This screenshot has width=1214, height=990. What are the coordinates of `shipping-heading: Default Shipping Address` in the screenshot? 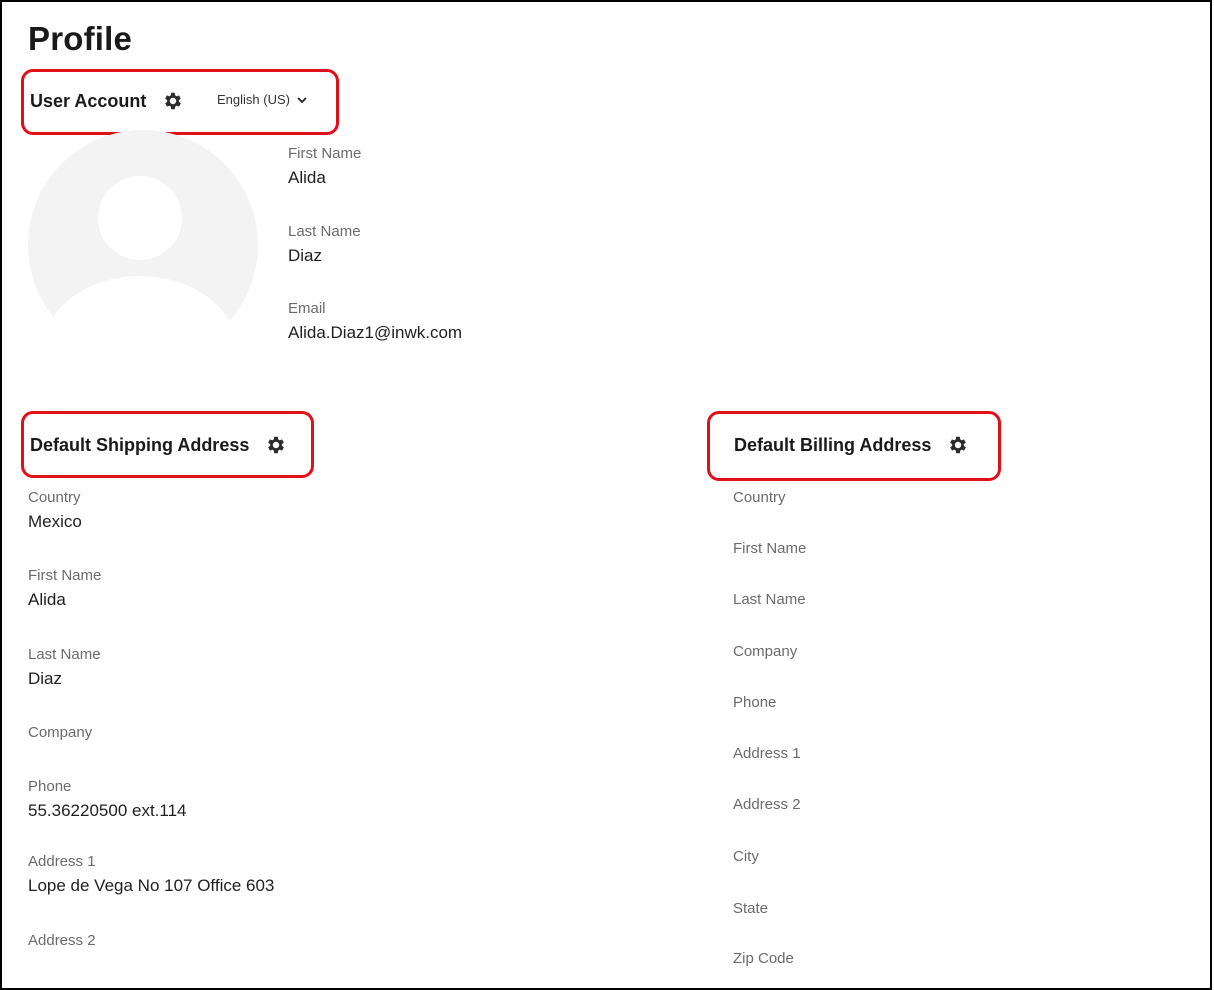 It's located at (140, 444).